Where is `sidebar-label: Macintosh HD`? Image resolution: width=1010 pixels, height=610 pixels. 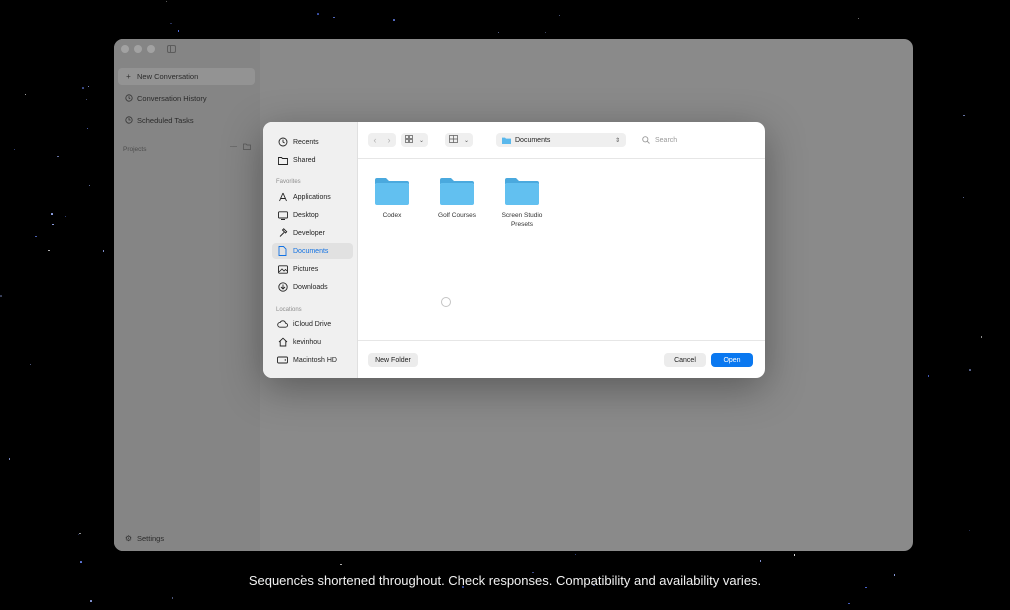
sidebar-label: Macintosh HD is located at coordinates (315, 360).